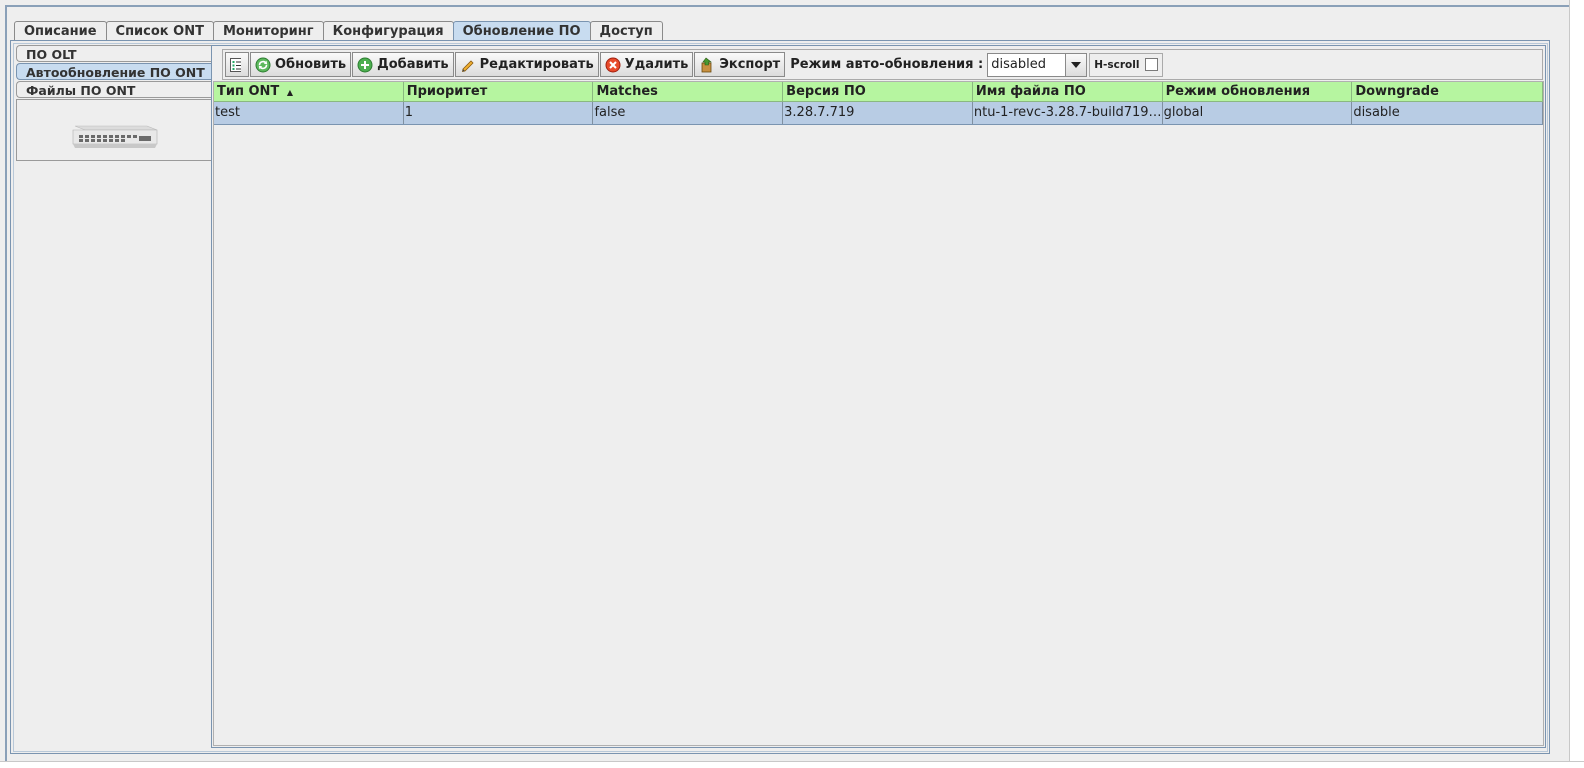 This screenshot has width=1584, height=768. What do you see at coordinates (1258, 113) in the screenshot?
I see `table-cell: global` at bounding box center [1258, 113].